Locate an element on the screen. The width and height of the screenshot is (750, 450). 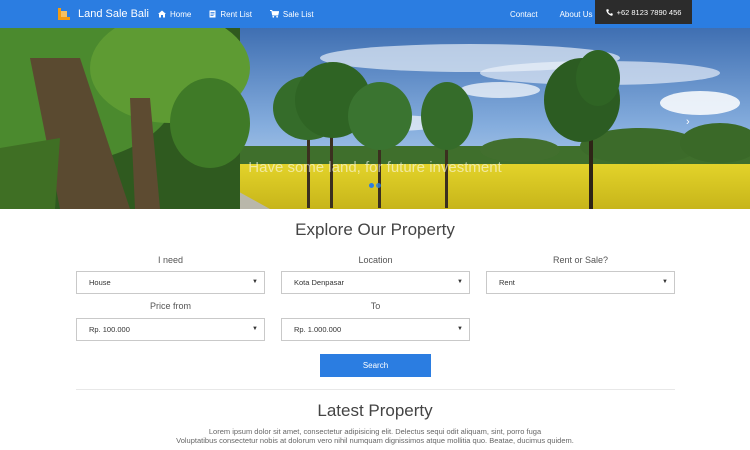
select-value: Rp. 1.000.000 is located at coordinates (318, 329).